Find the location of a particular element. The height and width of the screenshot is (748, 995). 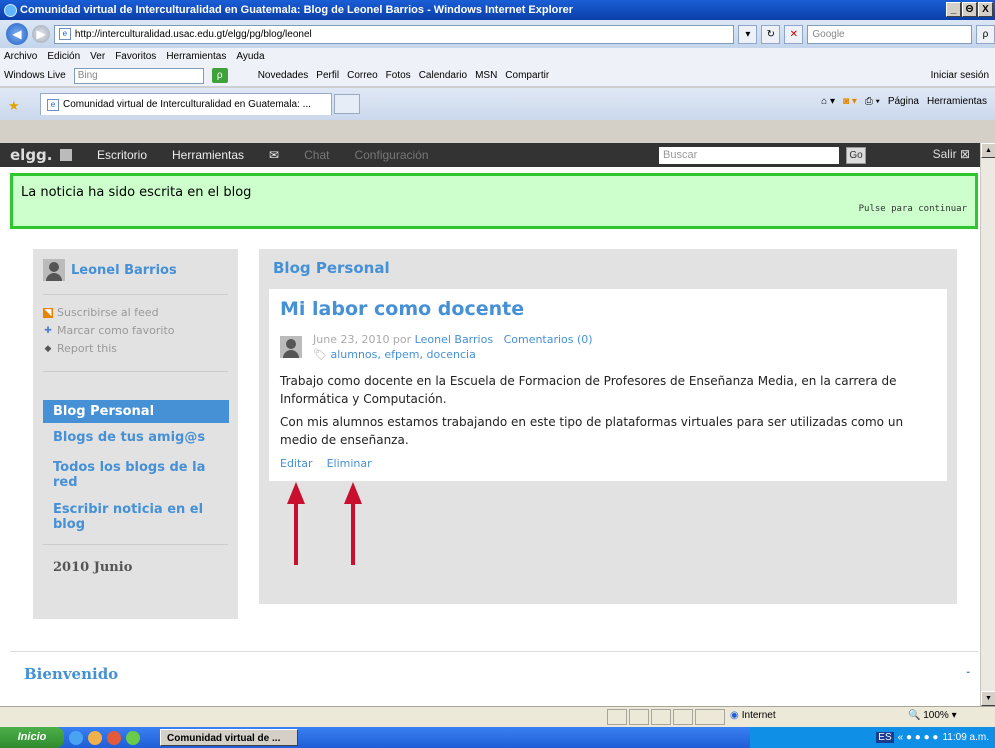

archive-month: 2010 Junio is located at coordinates (92, 567).